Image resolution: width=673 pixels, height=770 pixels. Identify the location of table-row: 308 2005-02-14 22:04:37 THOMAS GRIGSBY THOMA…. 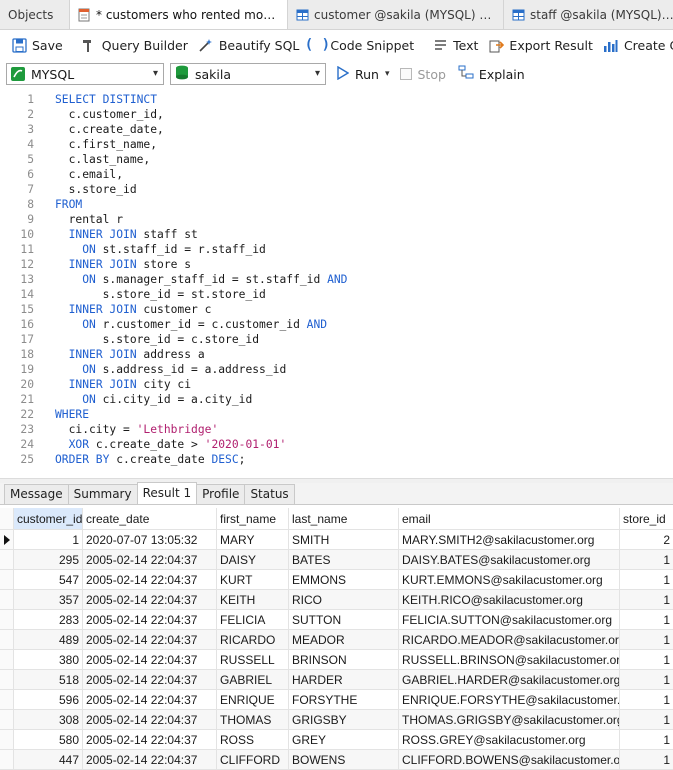
(336, 720).